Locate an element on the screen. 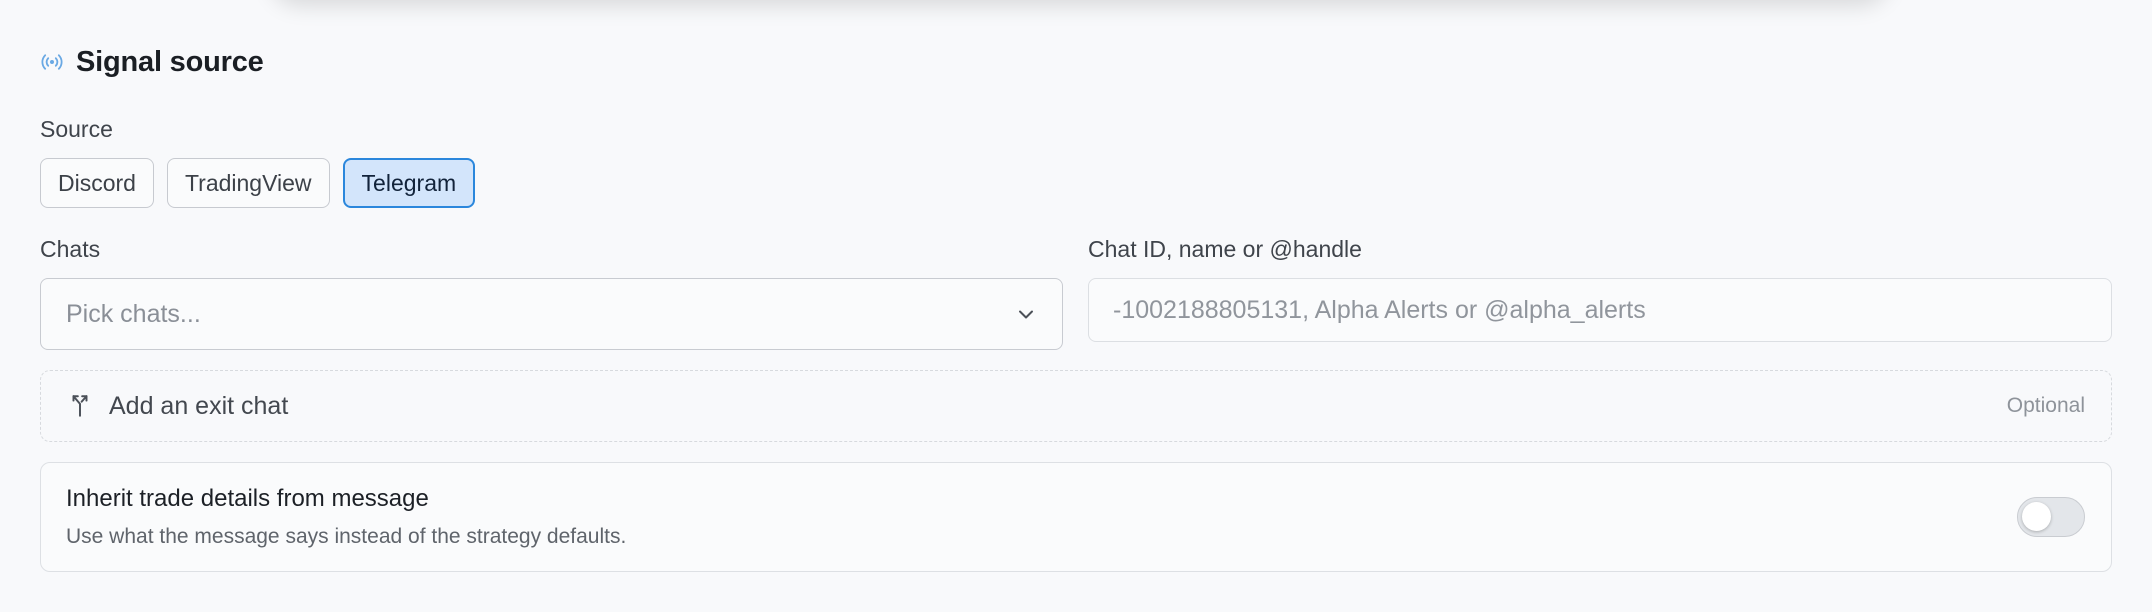 Image resolution: width=2152 pixels, height=612 pixels. source-button-group: Discord TradingView Telegram is located at coordinates (258, 183).